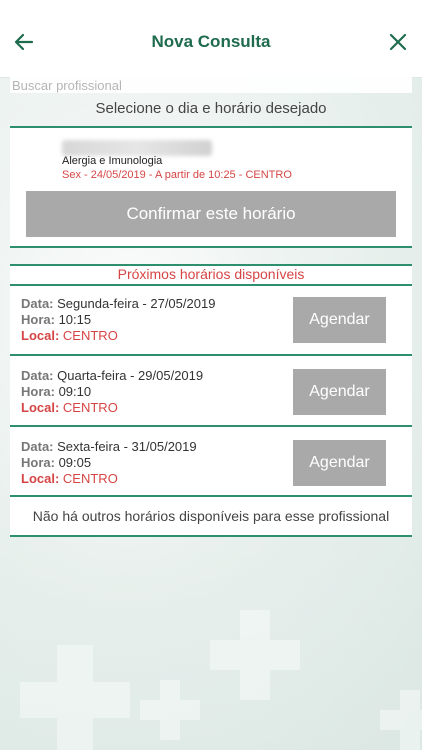 The width and height of the screenshot is (422, 750). What do you see at coordinates (211, 214) in the screenshot?
I see `confirm-button: Confirmar este horário` at bounding box center [211, 214].